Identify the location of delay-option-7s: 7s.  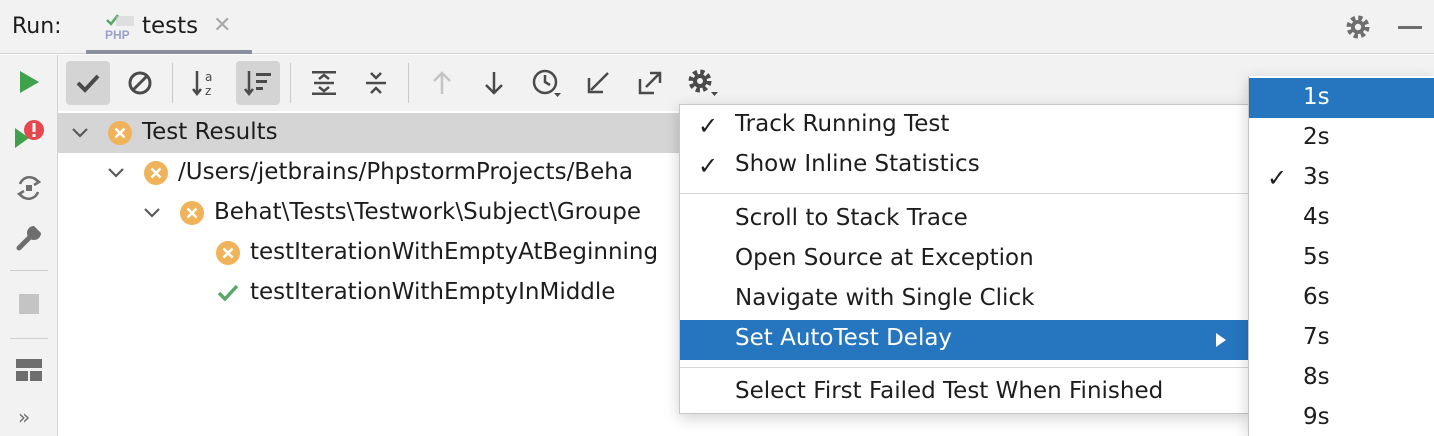
(1341, 338).